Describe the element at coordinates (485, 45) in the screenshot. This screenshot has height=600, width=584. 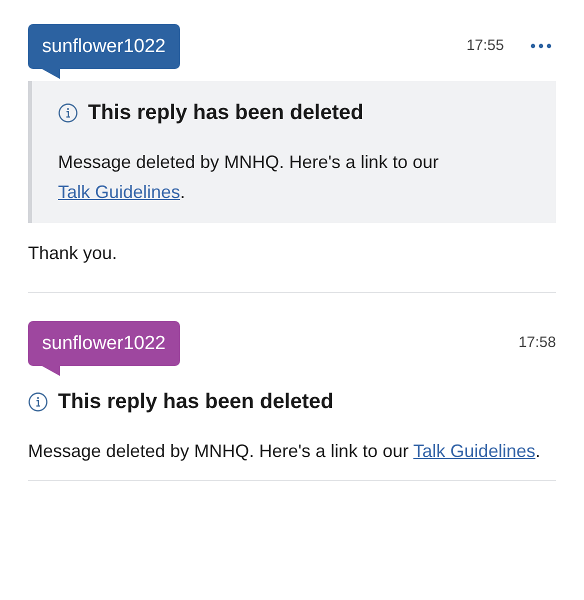
I see `post-time: 17:55` at that location.